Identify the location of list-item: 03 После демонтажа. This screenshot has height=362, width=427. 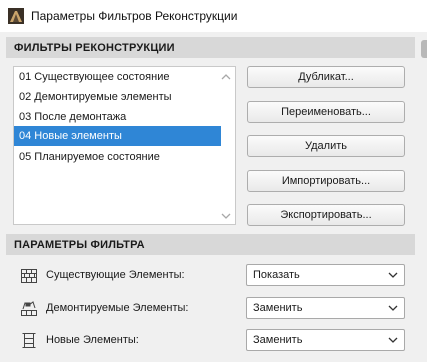
(117, 117).